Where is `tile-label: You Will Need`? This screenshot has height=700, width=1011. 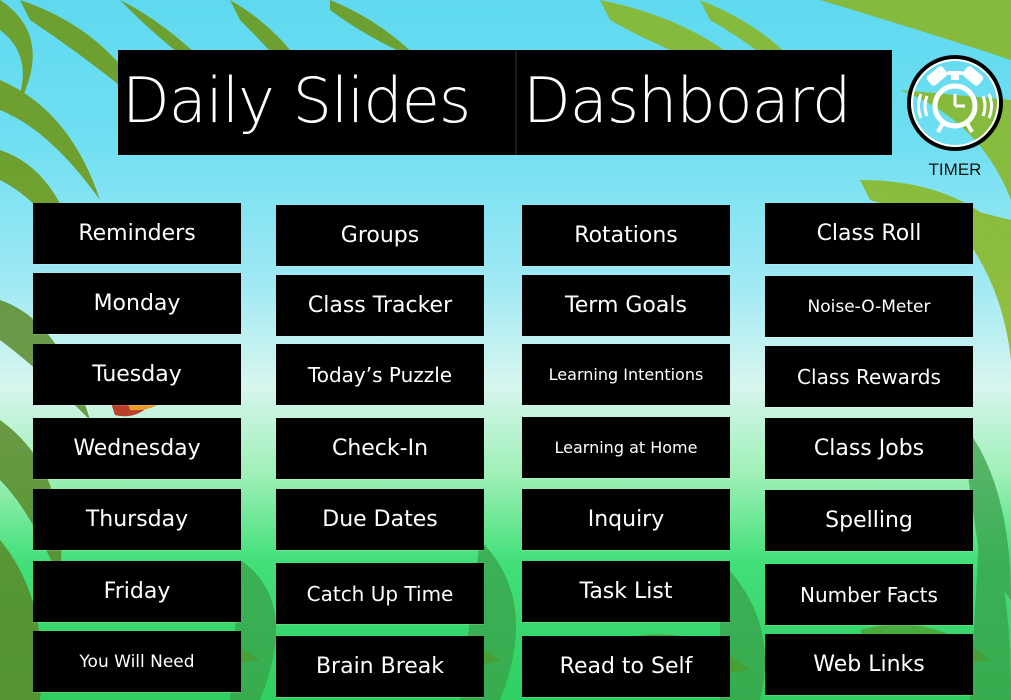
tile-label: You Will Need is located at coordinates (137, 661).